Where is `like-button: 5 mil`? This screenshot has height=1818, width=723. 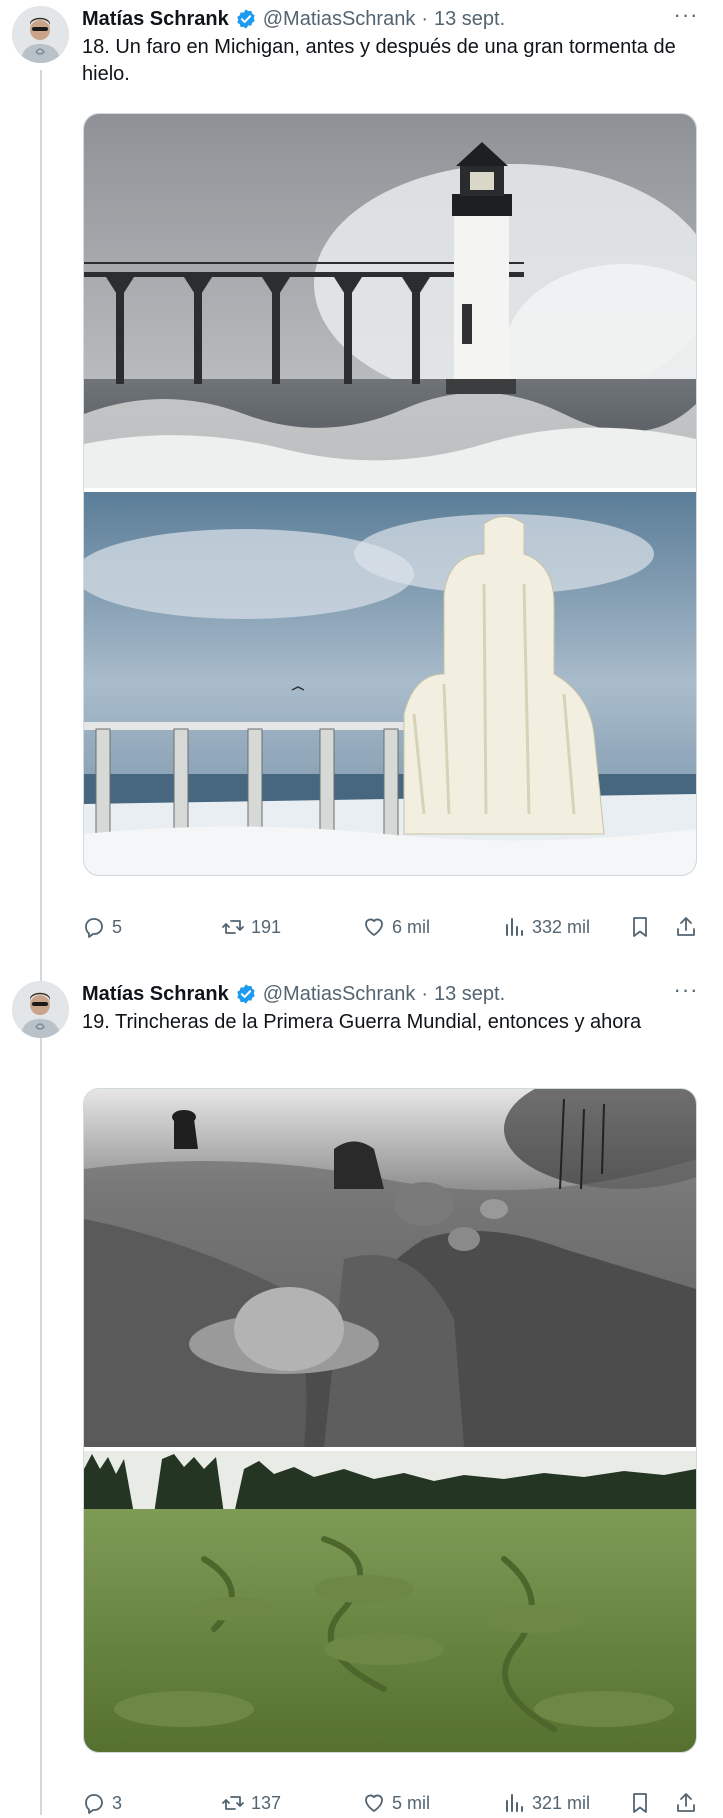
like-button: 5 mil is located at coordinates (396, 1803).